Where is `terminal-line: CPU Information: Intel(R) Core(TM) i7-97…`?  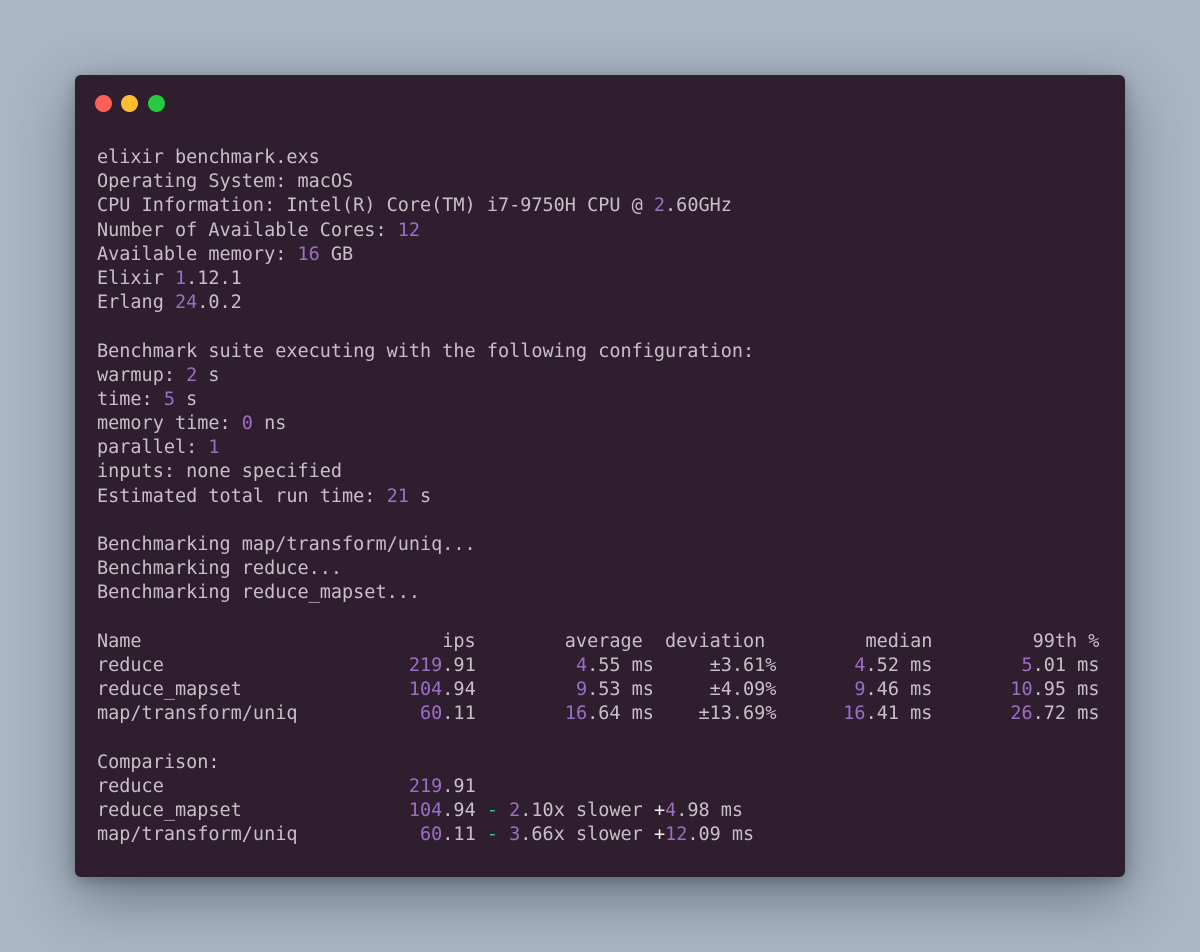 terminal-line: CPU Information: Intel(R) Core(TM) i7-97… is located at coordinates (598, 206).